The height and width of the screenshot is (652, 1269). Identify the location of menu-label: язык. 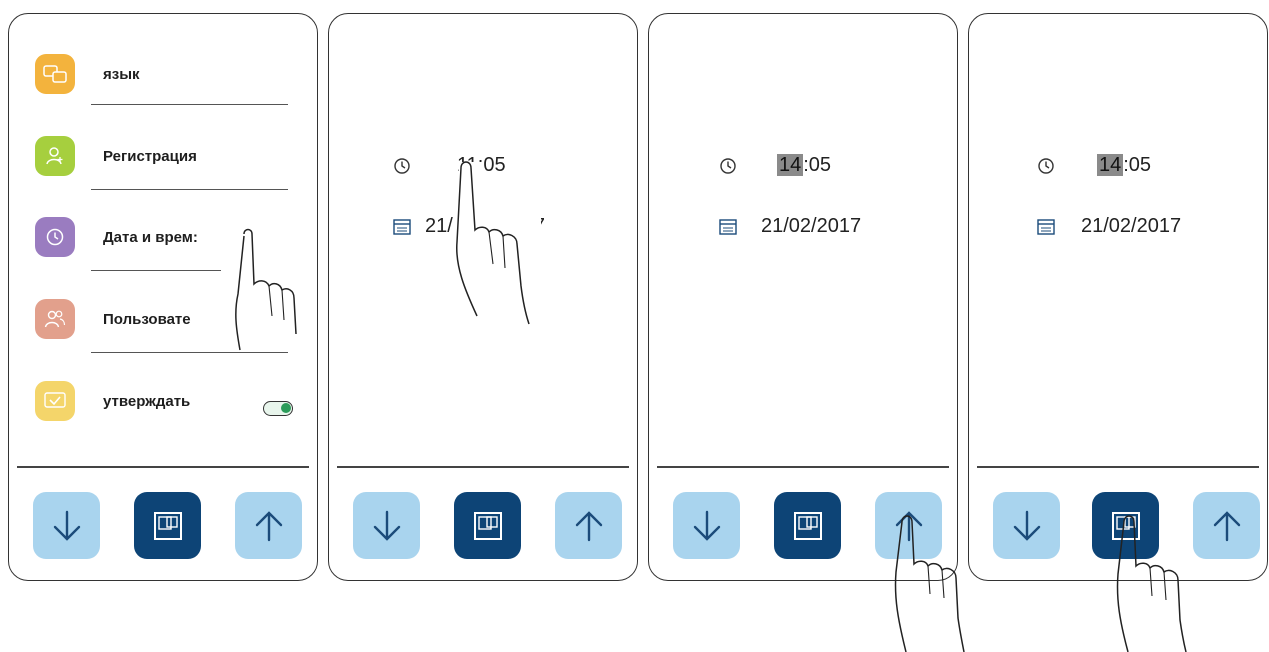
(121, 74).